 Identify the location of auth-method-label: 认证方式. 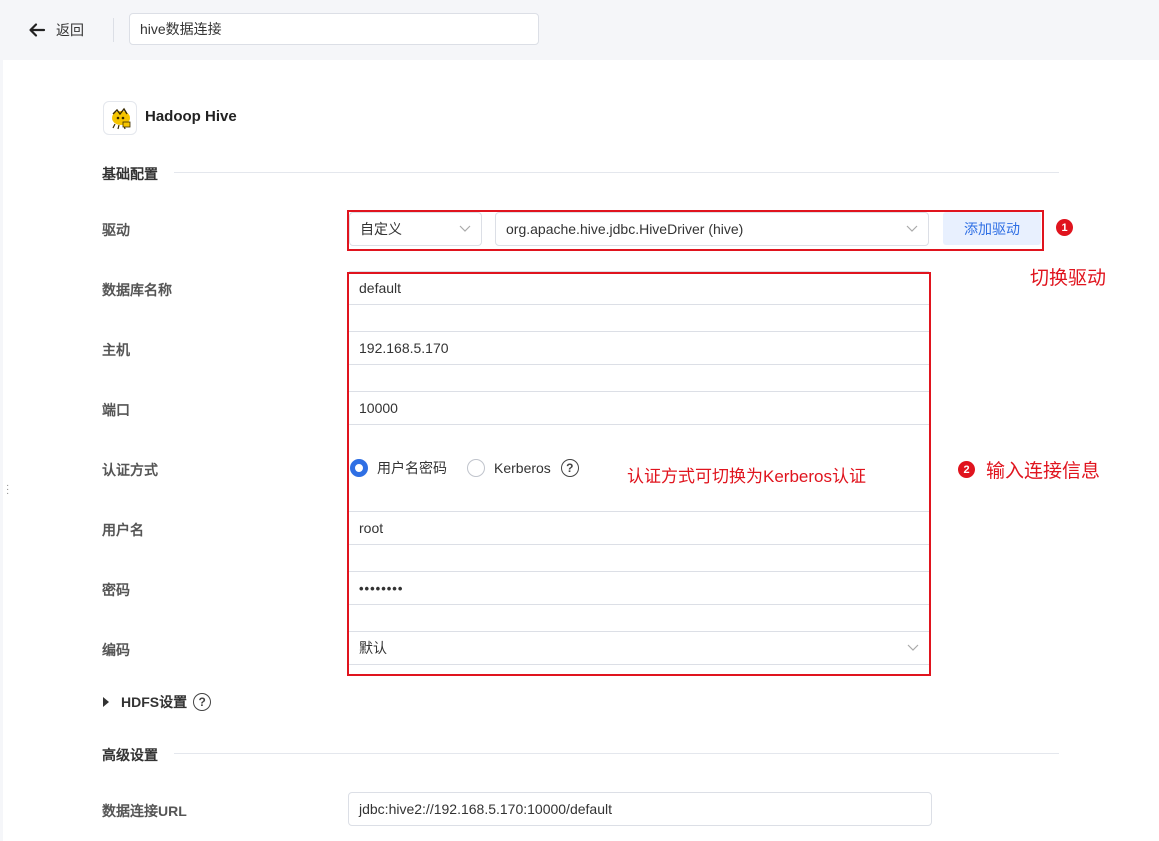
(130, 470).